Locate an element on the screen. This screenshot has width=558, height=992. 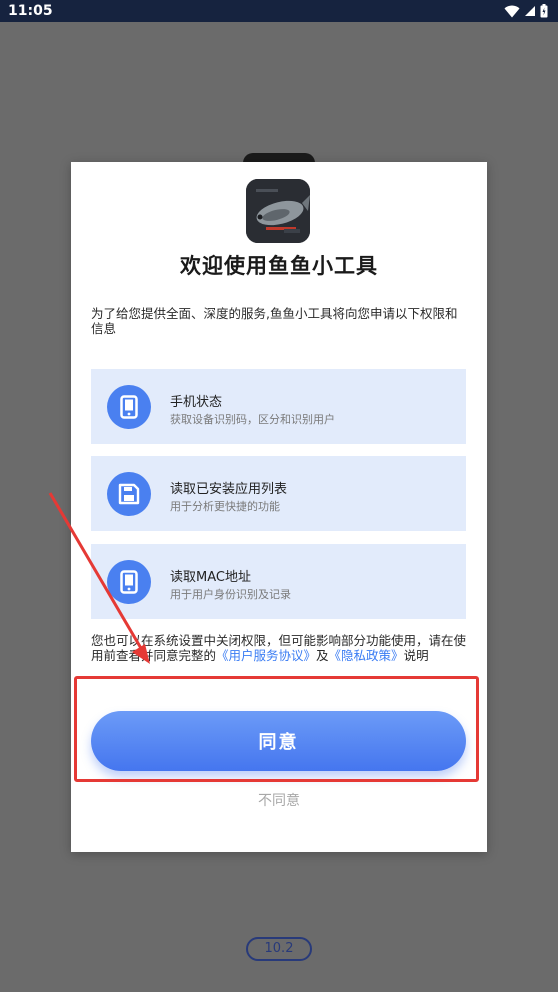
notice-suffix: 说明 is located at coordinates (416, 655).